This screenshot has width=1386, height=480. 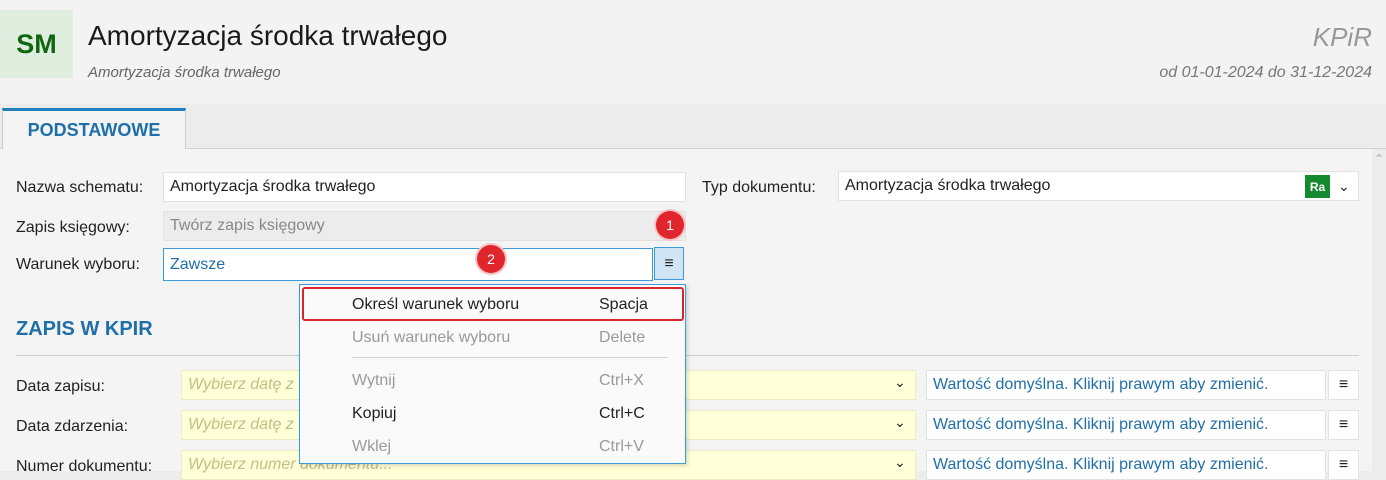 I want to click on condition-field: Zawsze, so click(x=408, y=264).